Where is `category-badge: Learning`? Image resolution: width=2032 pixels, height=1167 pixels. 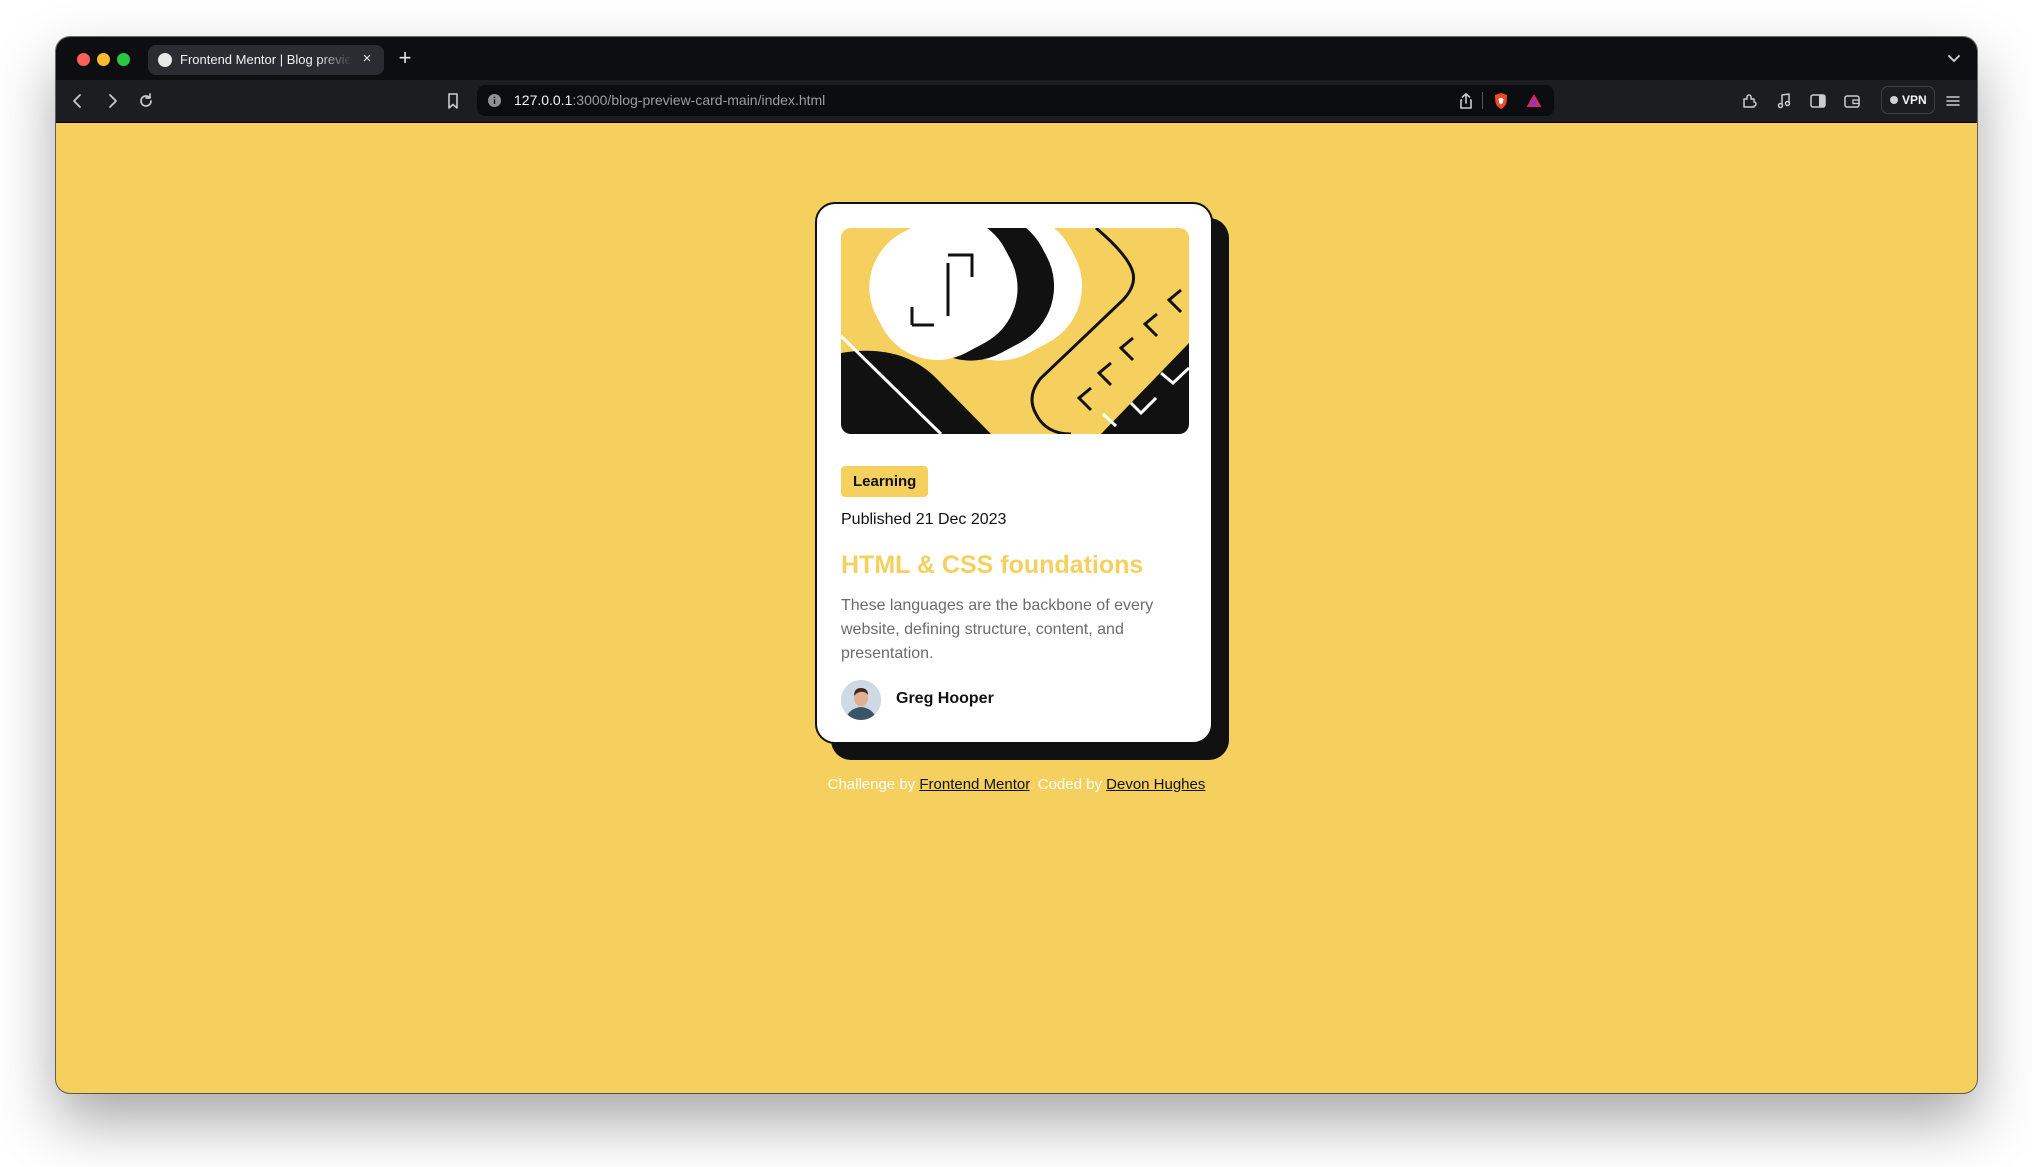
category-badge: Learning is located at coordinates (885, 481).